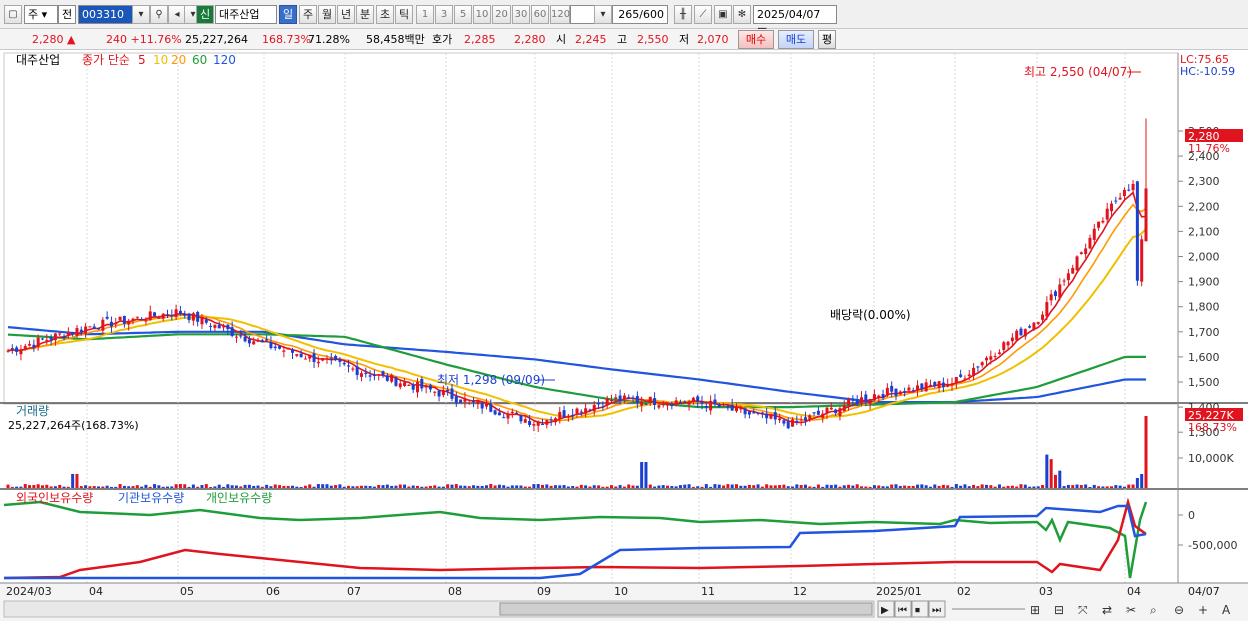 Image resolution: width=1248 pixels, height=624 pixels. What do you see at coordinates (1226, 610) in the screenshot?
I see `tool-icon-8: A` at bounding box center [1226, 610].